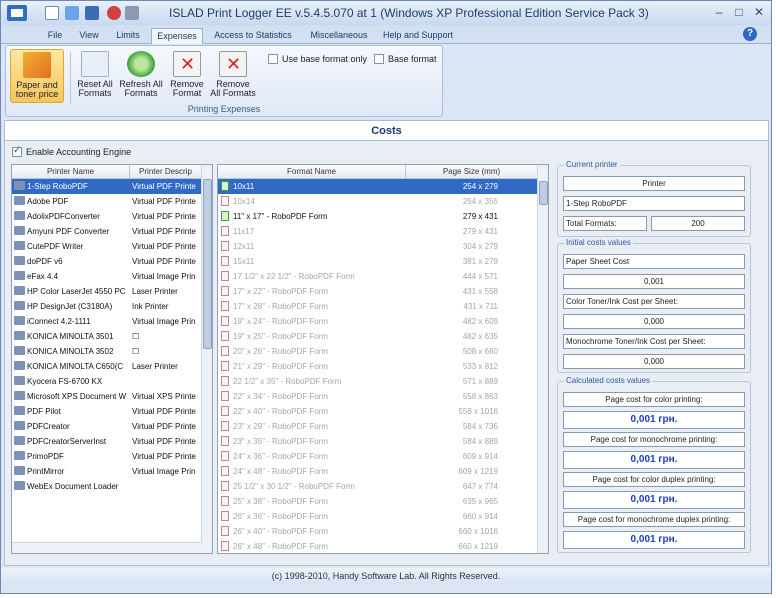 The height and width of the screenshot is (598, 776). What do you see at coordinates (378, 246) in the screenshot?
I see `format-row: 12x11 304 x 279` at bounding box center [378, 246].